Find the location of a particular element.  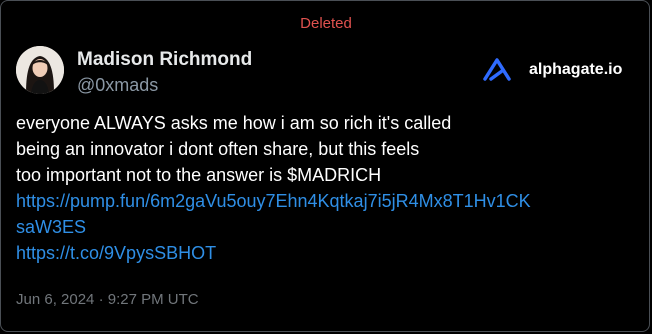

tco-link: https://t.co/9VpysSBHOT is located at coordinates (316, 253).